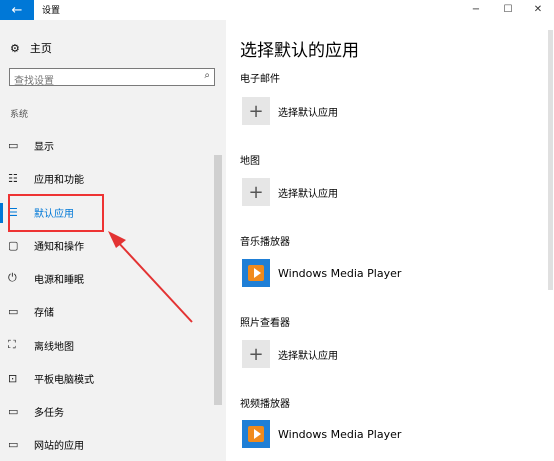 This screenshot has width=554, height=461. What do you see at coordinates (265, 404) in the screenshot?
I see `category-video-player: 视频播放器` at bounding box center [265, 404].